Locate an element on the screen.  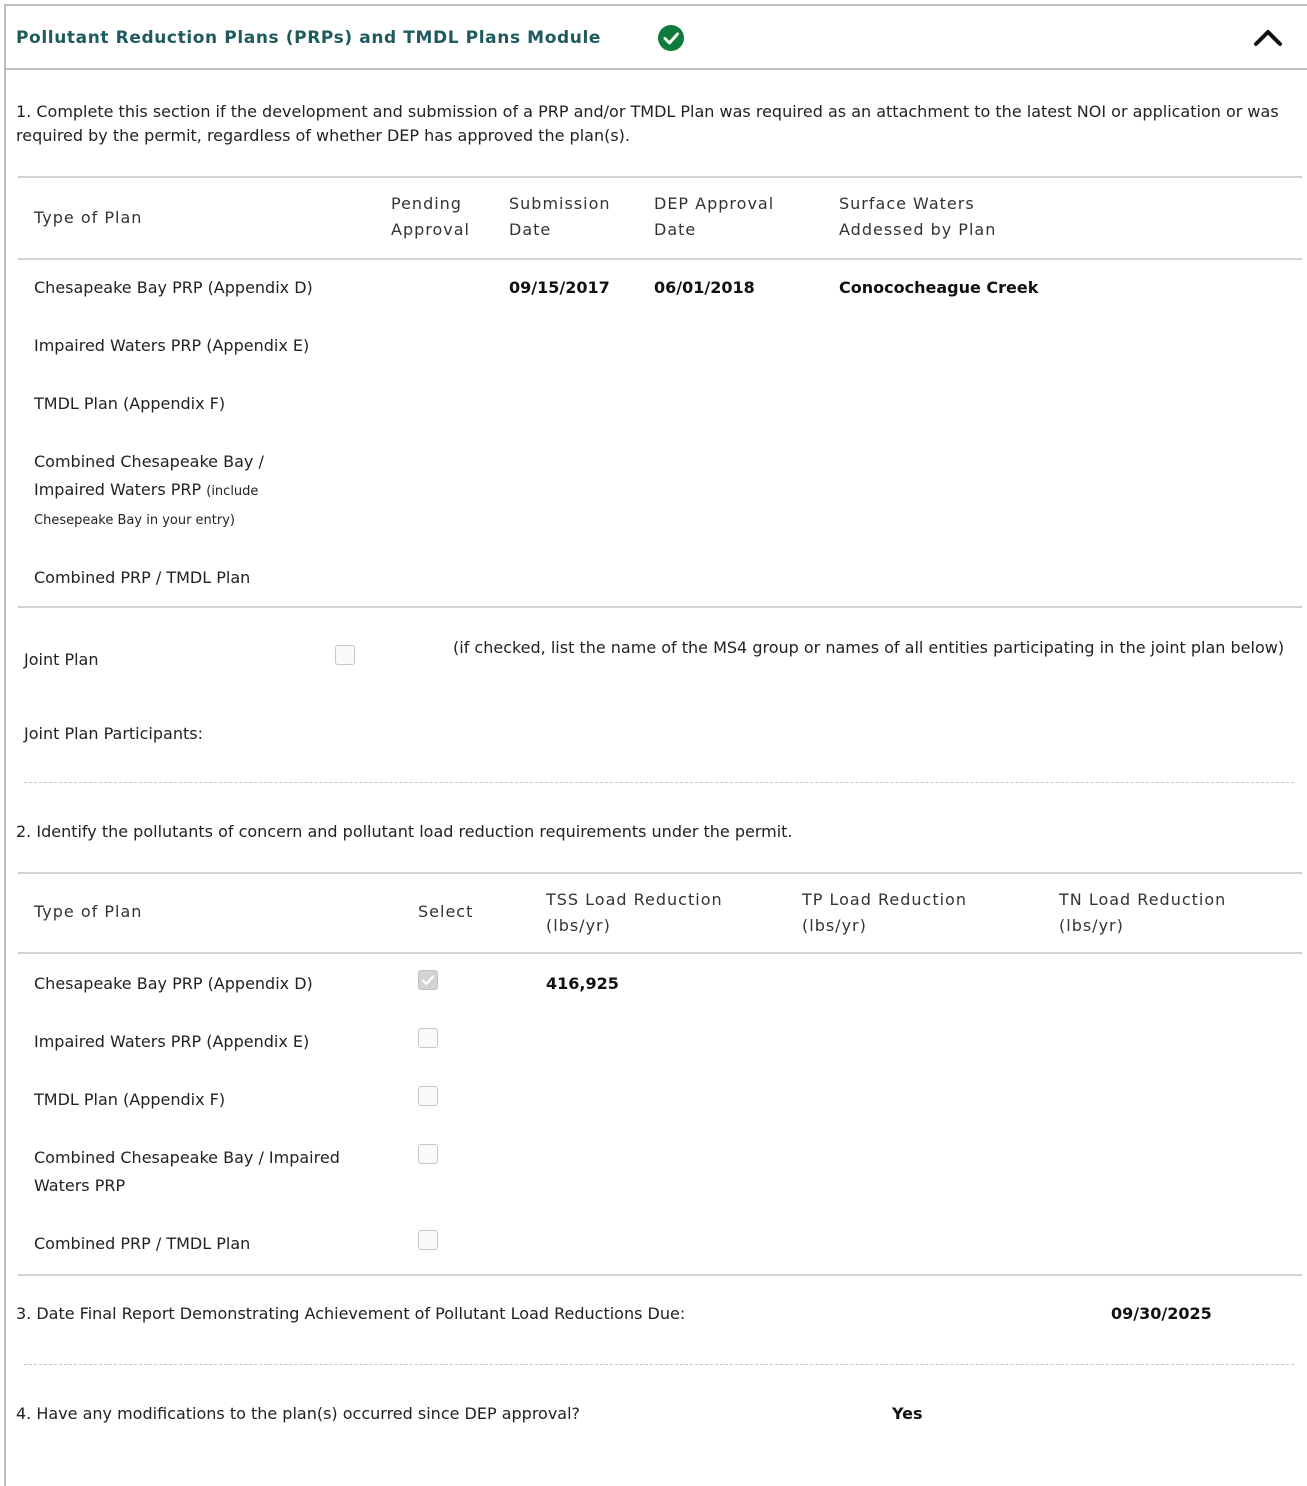
load-row-type: TMDL Plan (Appendix F) is located at coordinates (130, 1099).